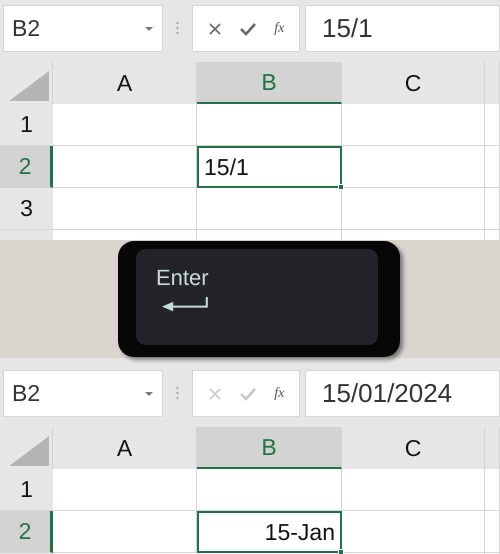 This screenshot has width=500, height=554. Describe the element at coordinates (215, 29) in the screenshot. I see `cancel-icon` at that location.